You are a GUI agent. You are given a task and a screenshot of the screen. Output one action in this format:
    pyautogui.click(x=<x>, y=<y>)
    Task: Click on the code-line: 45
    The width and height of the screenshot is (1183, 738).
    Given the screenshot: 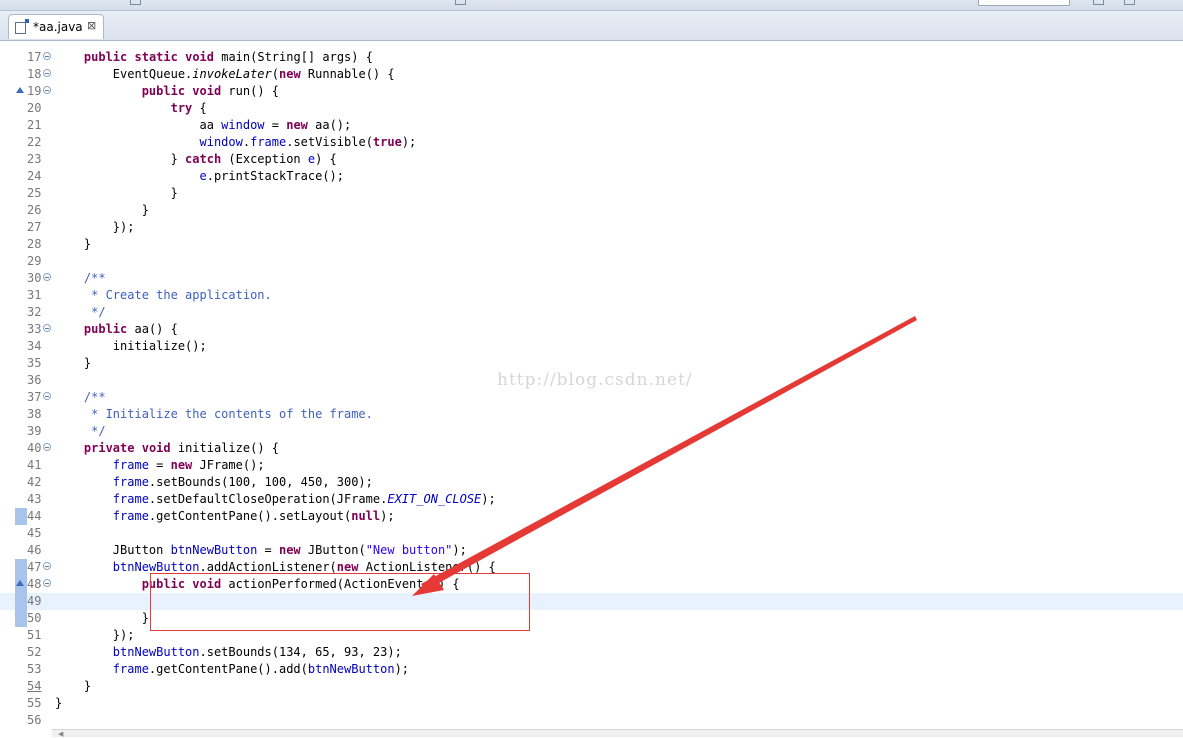 What is the action you would take?
    pyautogui.click(x=591, y=533)
    